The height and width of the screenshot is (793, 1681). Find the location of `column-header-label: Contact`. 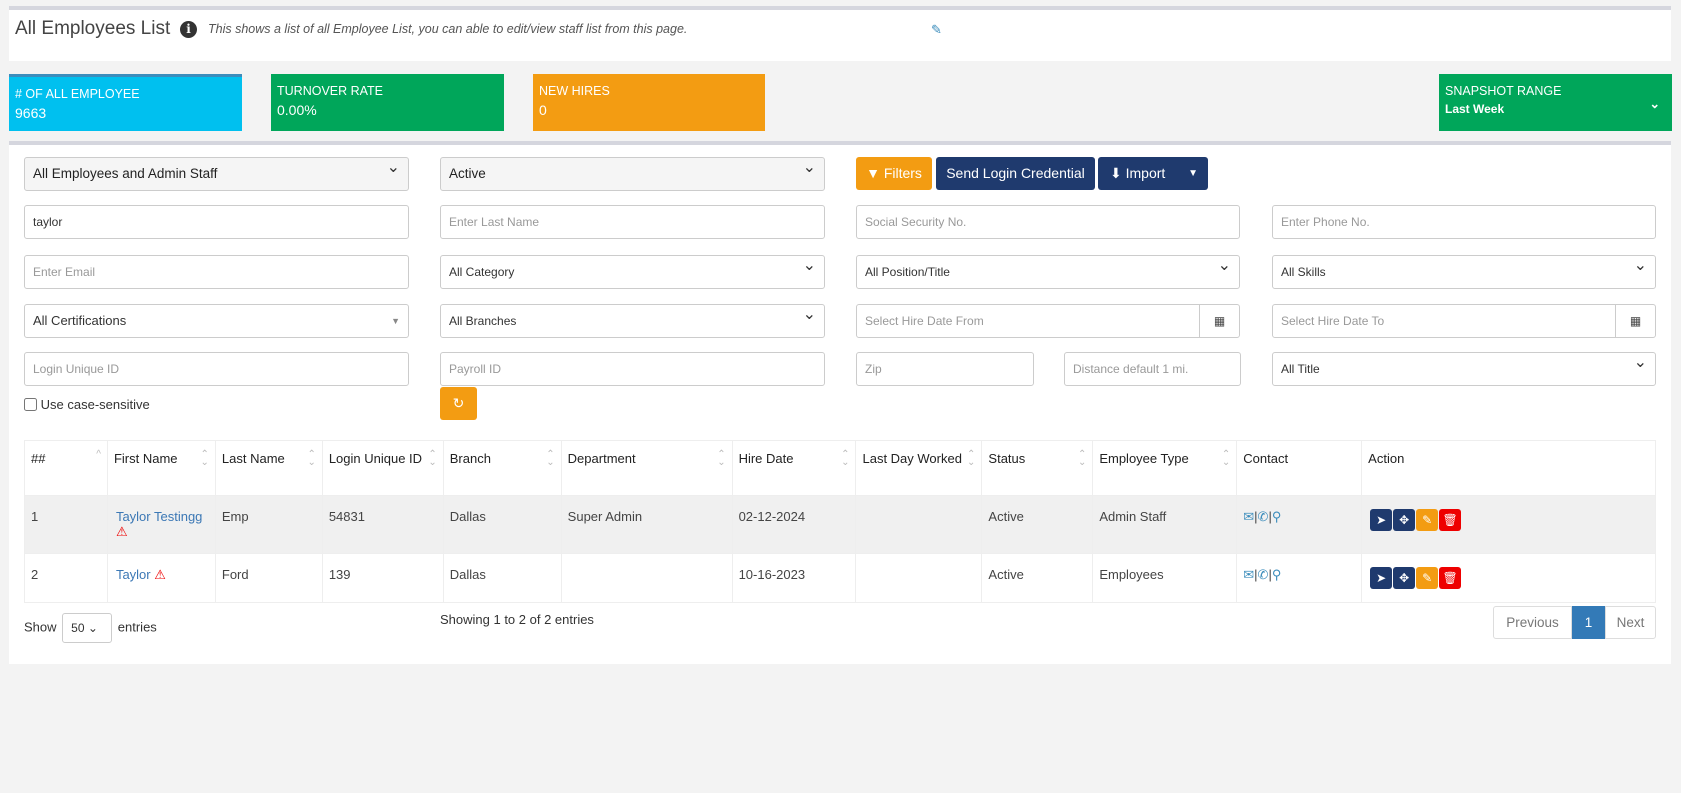

column-header-label: Contact is located at coordinates (1266, 458).